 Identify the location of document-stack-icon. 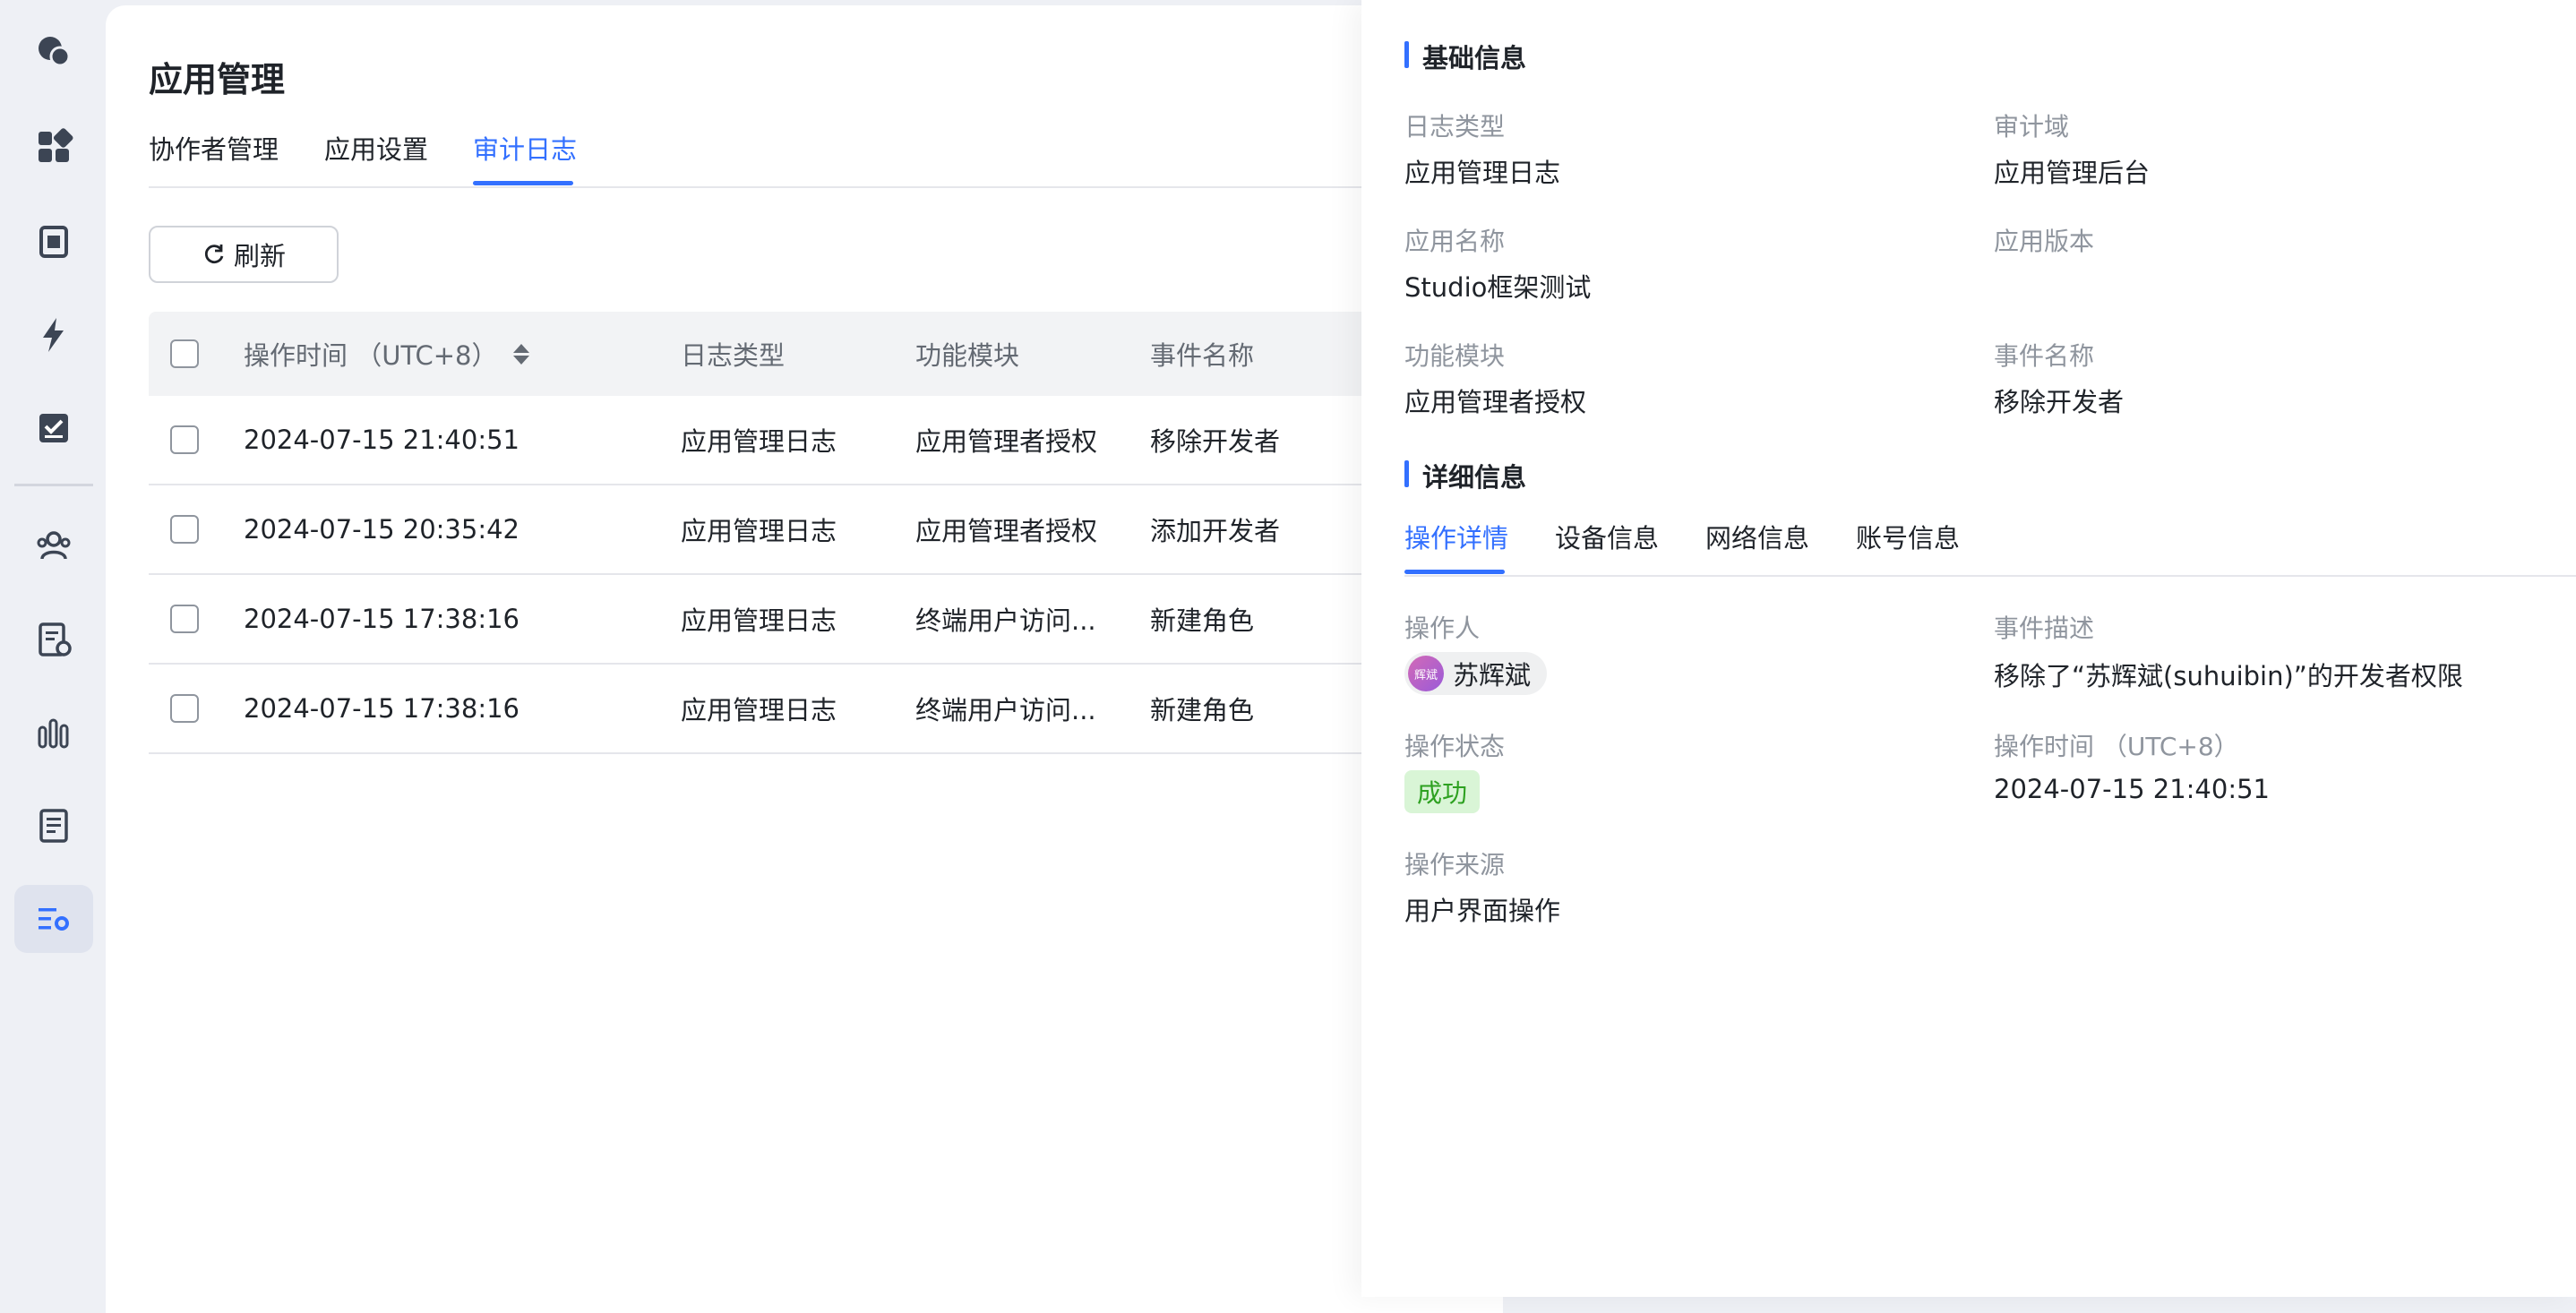
(53, 242).